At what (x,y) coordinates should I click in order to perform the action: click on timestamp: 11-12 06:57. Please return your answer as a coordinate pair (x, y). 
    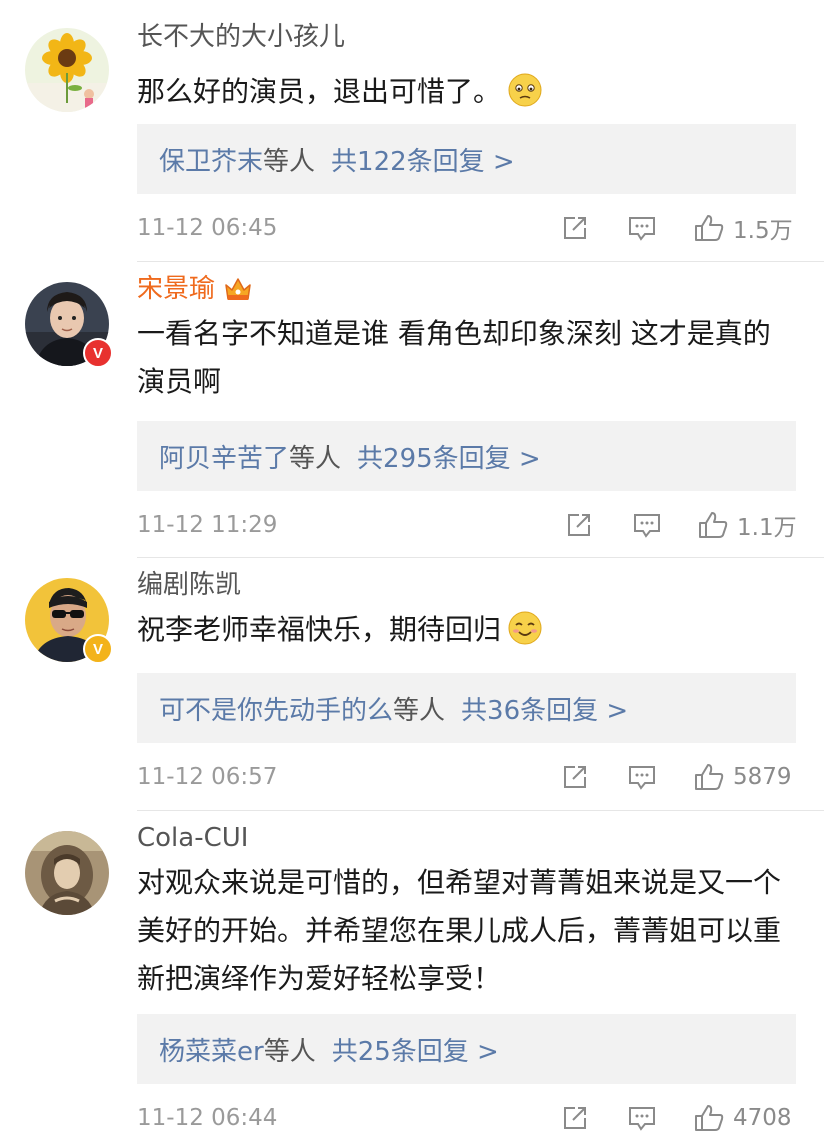
    Looking at the image, I should click on (207, 777).